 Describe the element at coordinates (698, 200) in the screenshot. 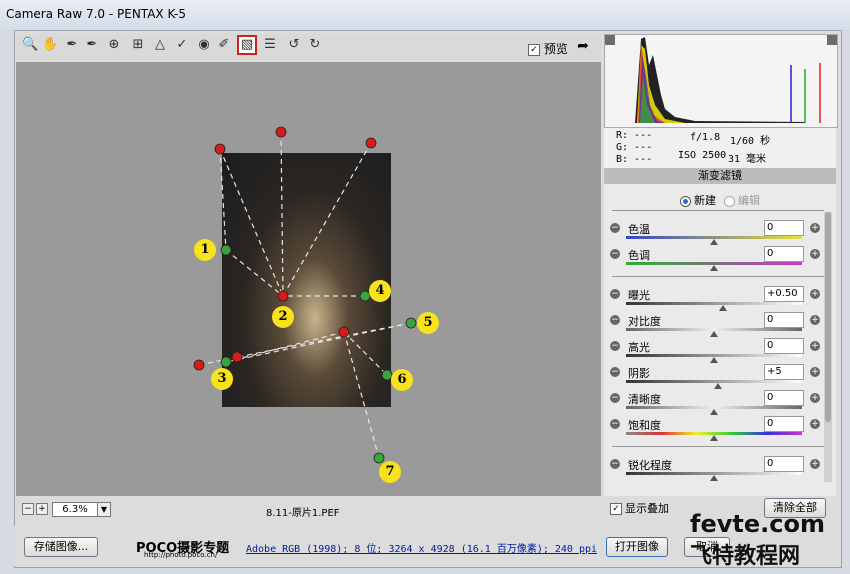

I see `mode-new: 新建` at that location.